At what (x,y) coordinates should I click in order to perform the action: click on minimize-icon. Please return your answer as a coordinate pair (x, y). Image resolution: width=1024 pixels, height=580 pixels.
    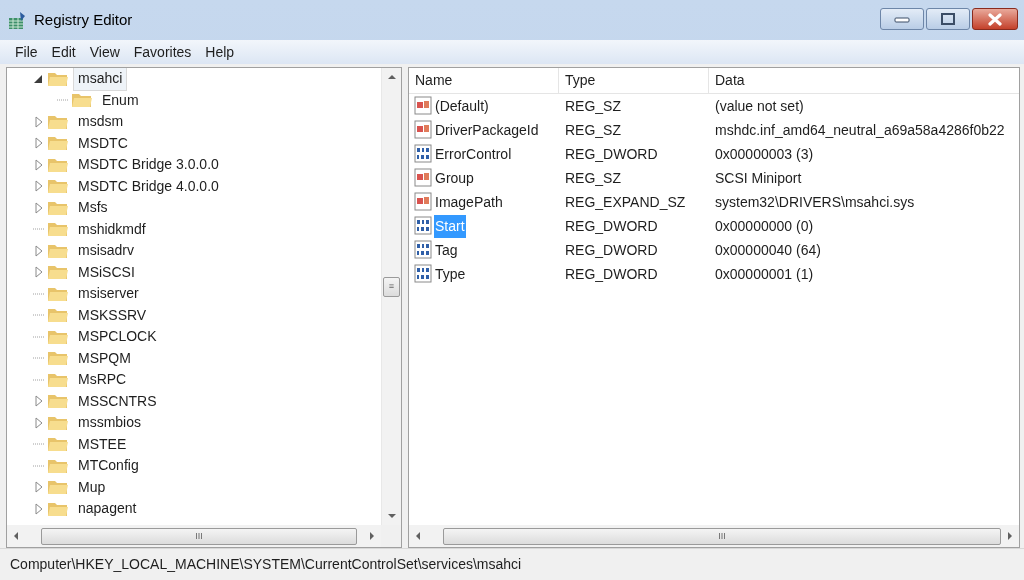
    Looking at the image, I should click on (902, 19).